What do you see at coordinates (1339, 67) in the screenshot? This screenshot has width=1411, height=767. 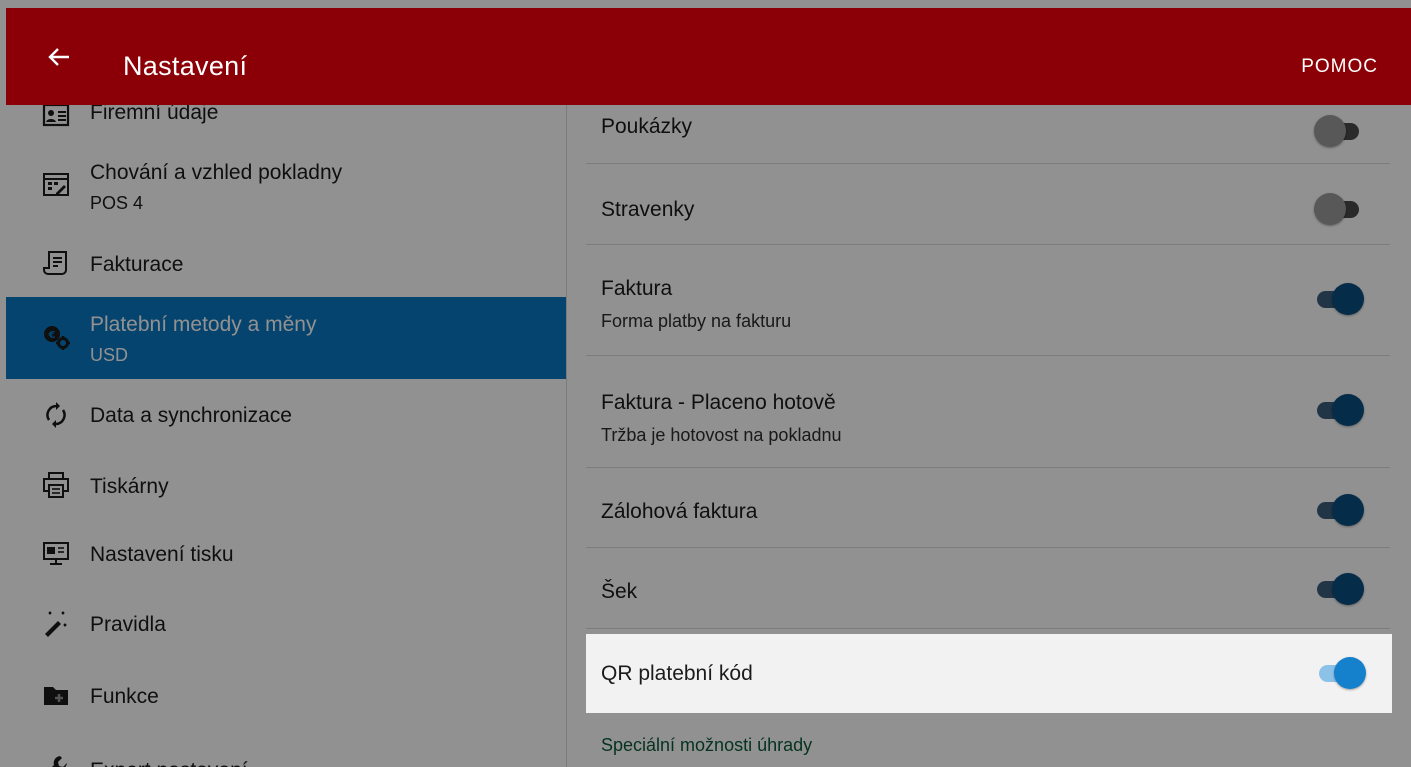 I see `help-button: POMOC` at bounding box center [1339, 67].